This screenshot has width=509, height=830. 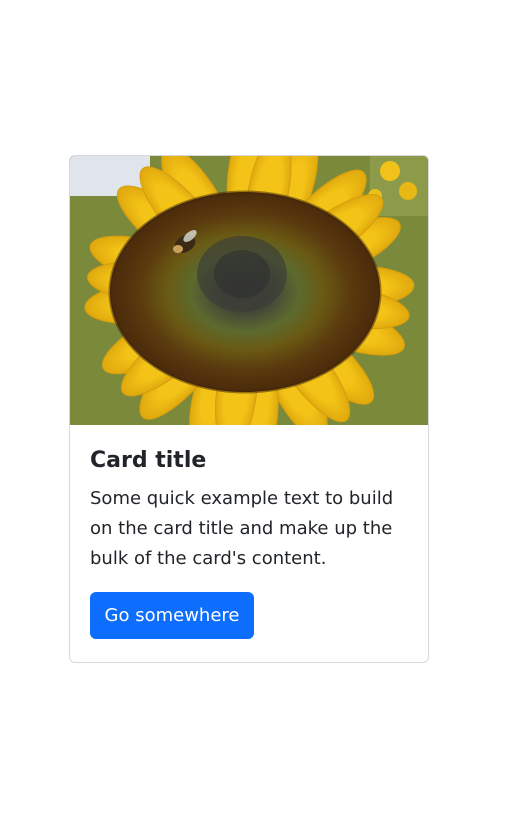 What do you see at coordinates (172, 615) in the screenshot?
I see `go-somewhere-button: Go somewhere` at bounding box center [172, 615].